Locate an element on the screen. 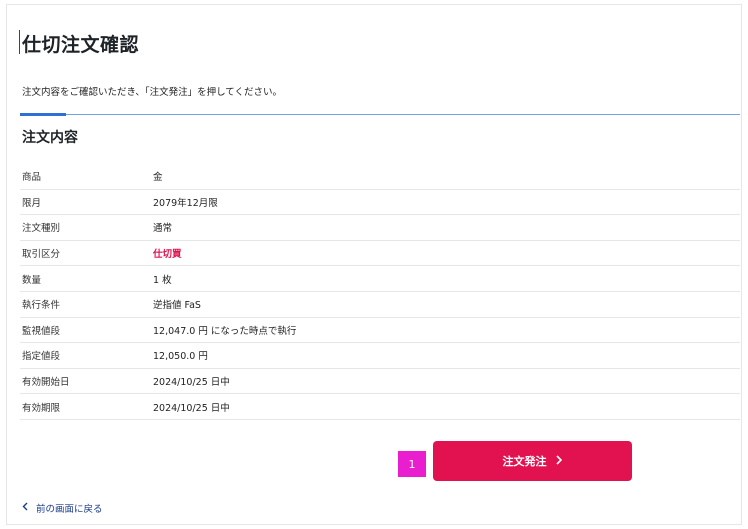 The image size is (748, 529). detail-row-start-date: 有効開始日 2024/10/25 日中 is located at coordinates (380, 382).